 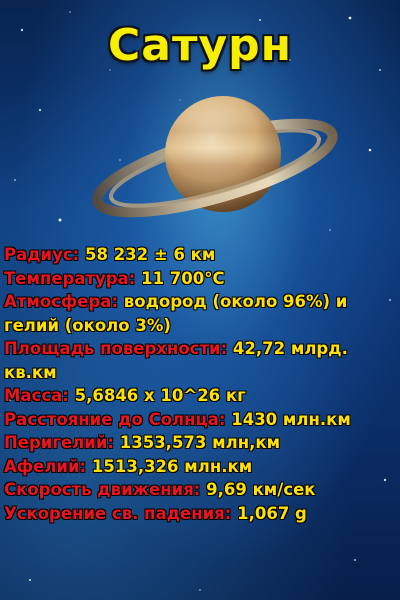 What do you see at coordinates (261, 489) in the screenshot?
I see `fact-value: 9,69 км/сек` at bounding box center [261, 489].